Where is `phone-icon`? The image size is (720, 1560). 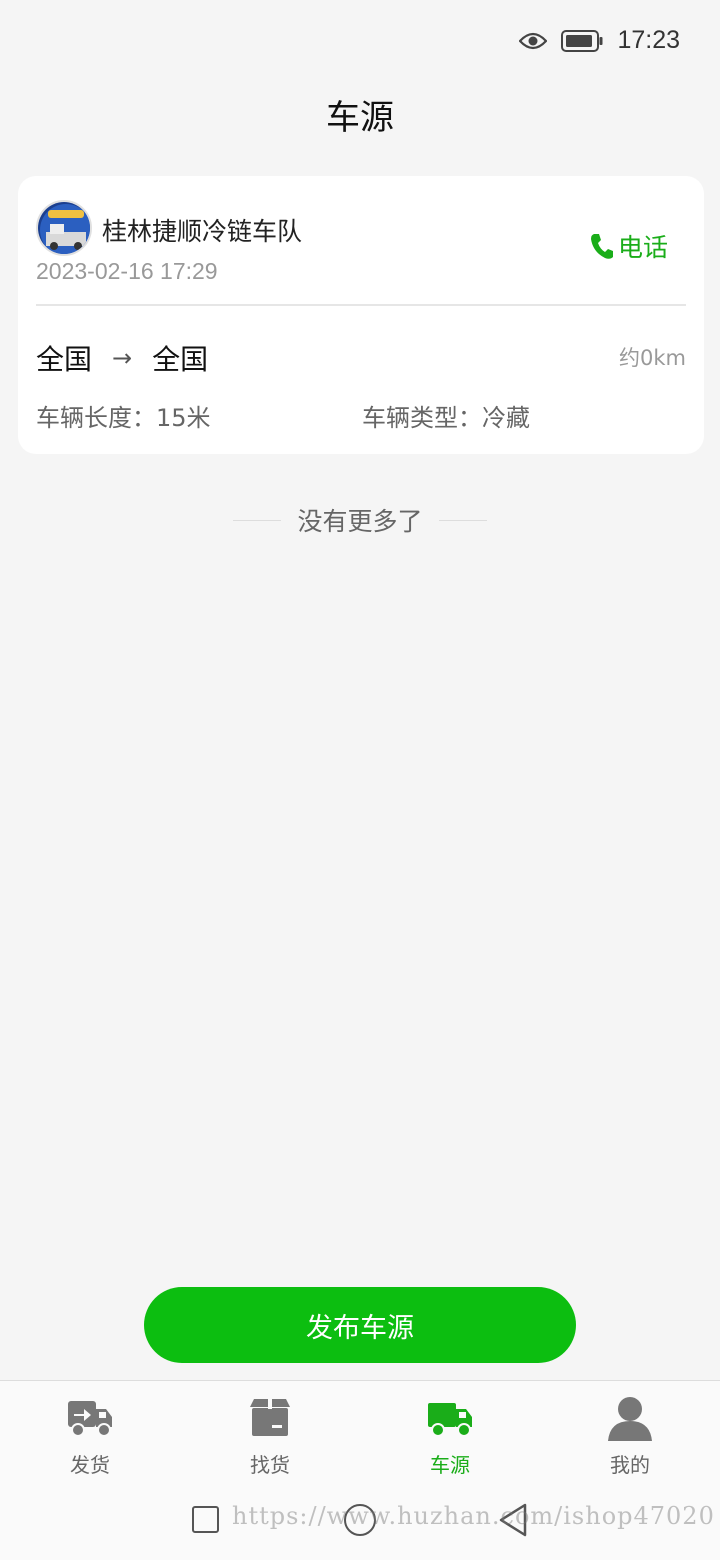 phone-icon is located at coordinates (601, 246).